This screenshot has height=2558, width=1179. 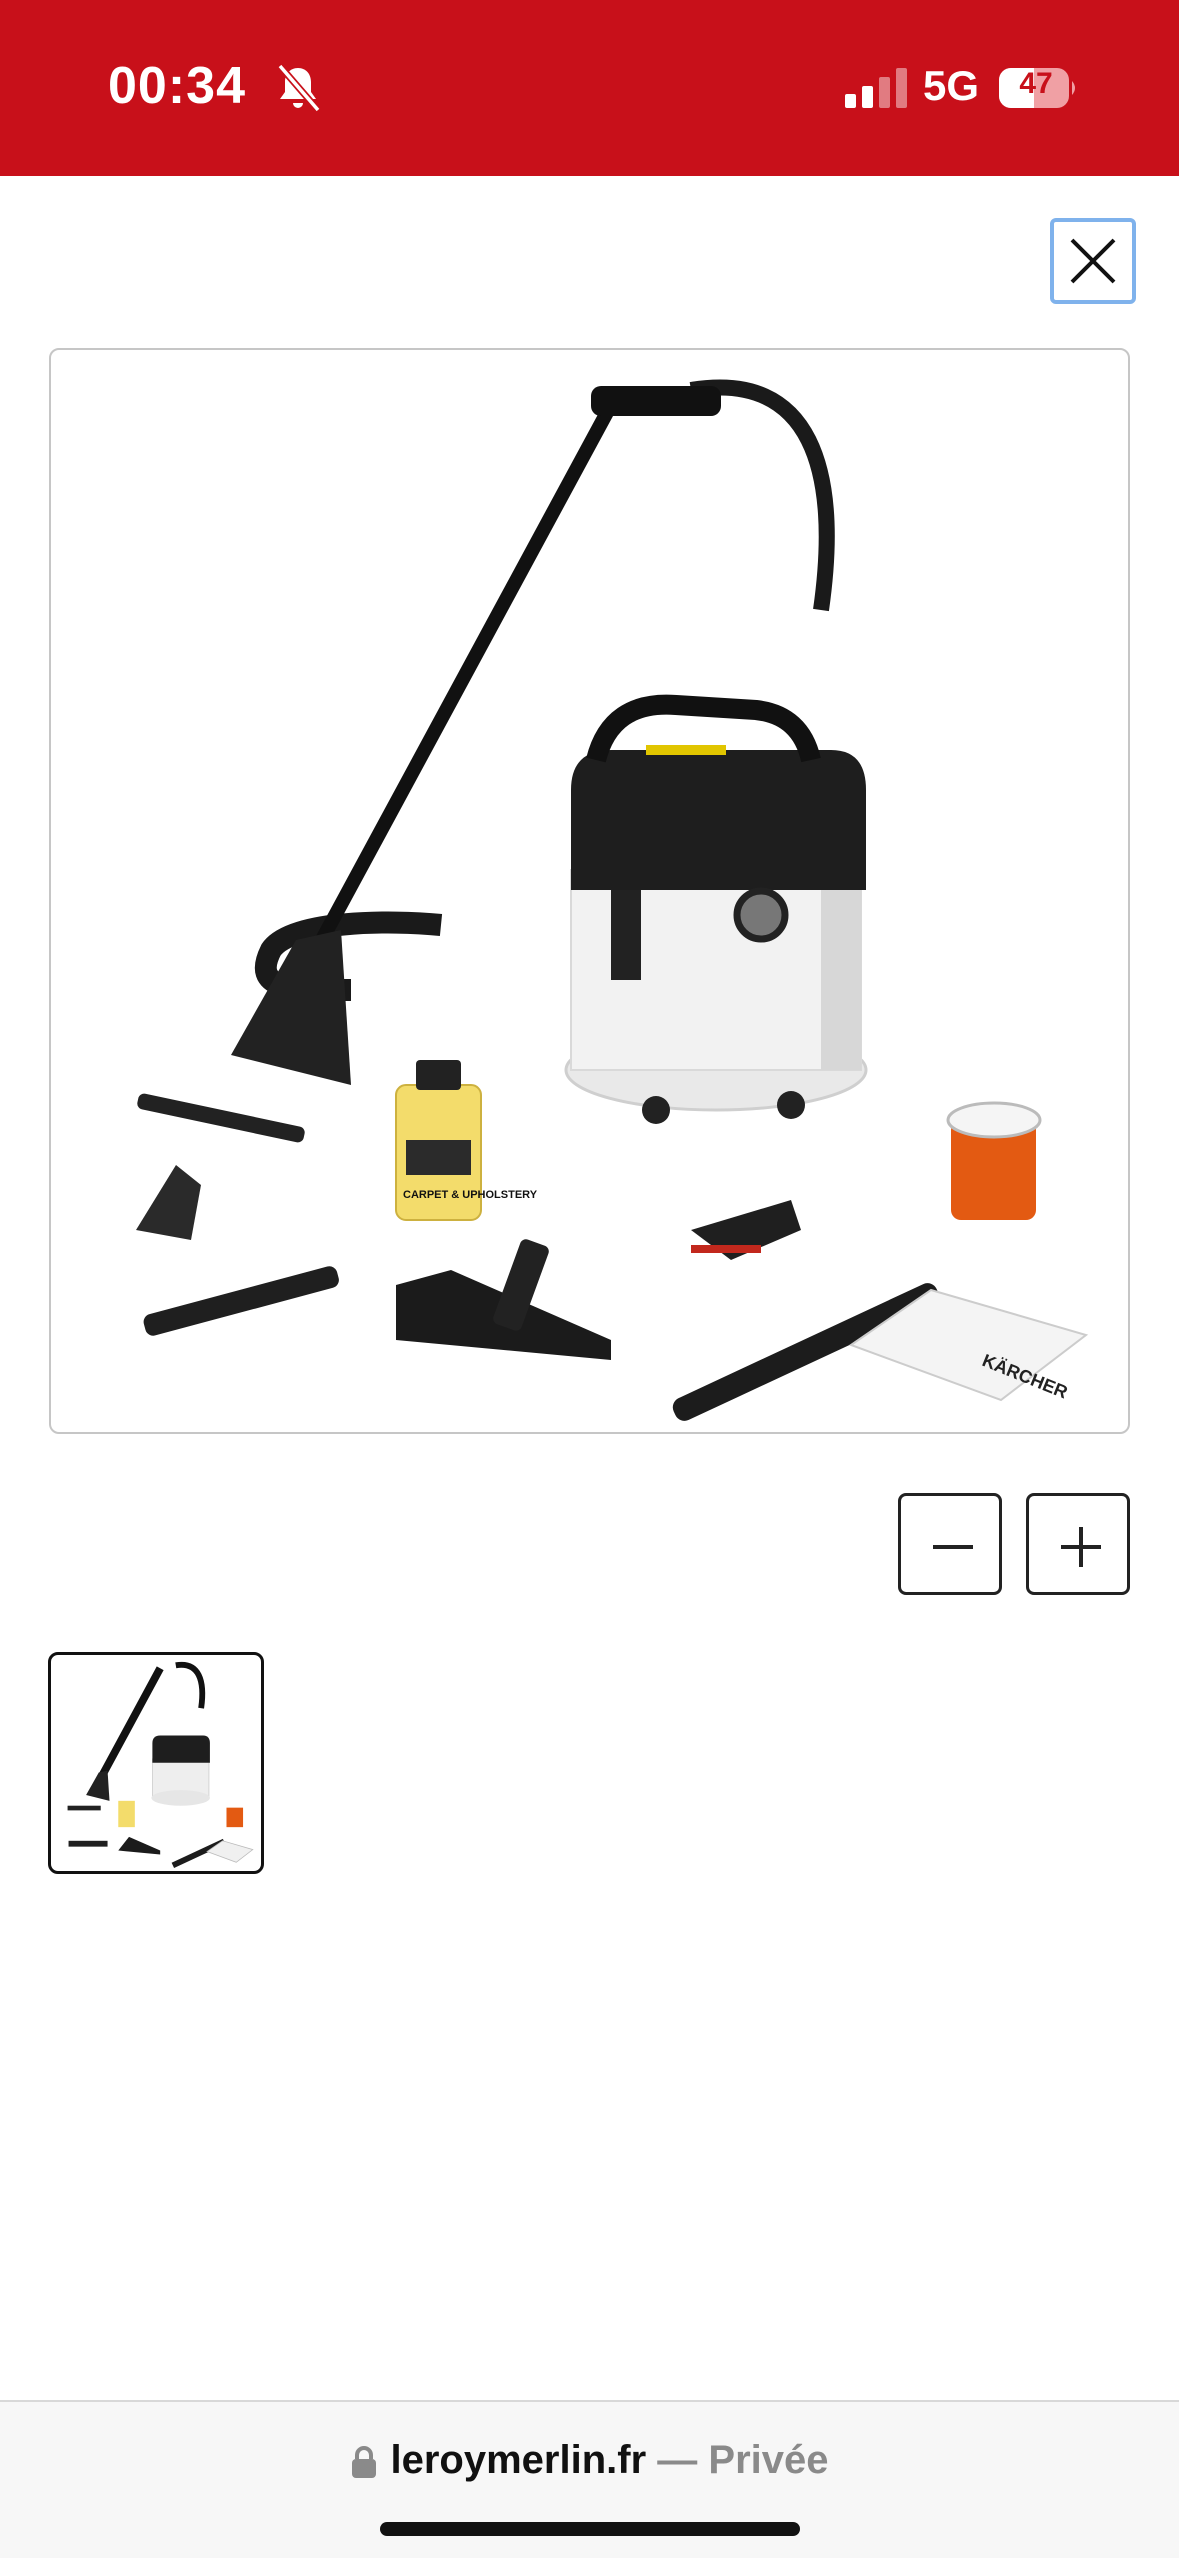 I want to click on zoom-out-button, so click(x=950, y=1544).